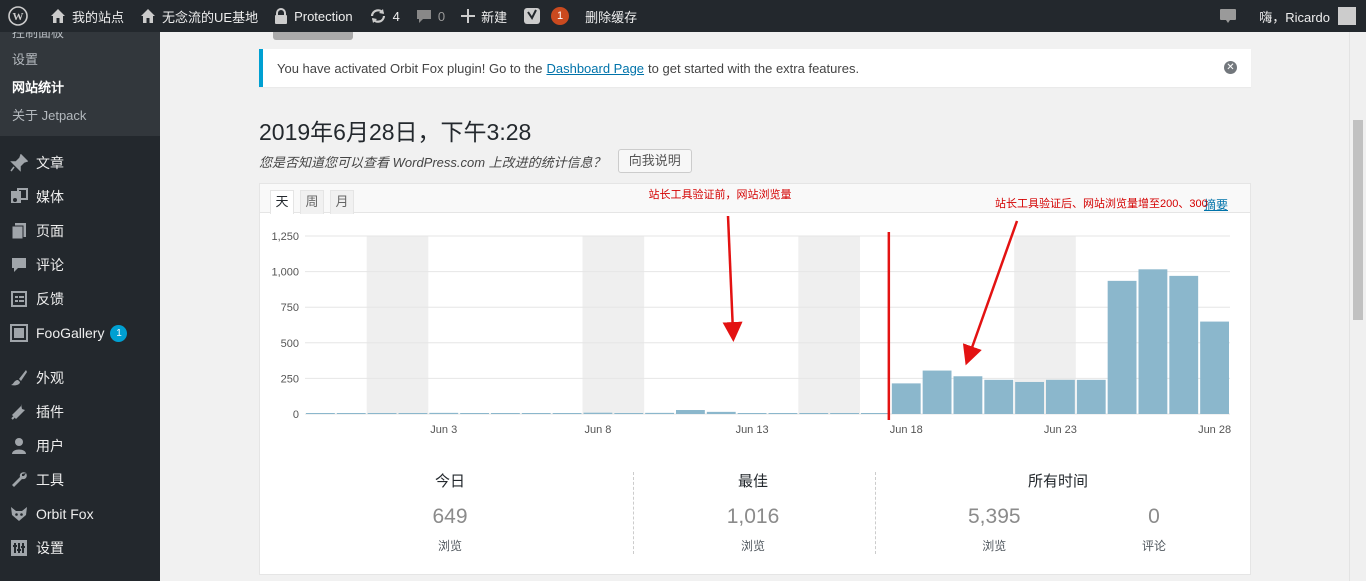 The width and height of the screenshot is (1366, 581). I want to click on sidebar-item-label: 页面, so click(50, 231).